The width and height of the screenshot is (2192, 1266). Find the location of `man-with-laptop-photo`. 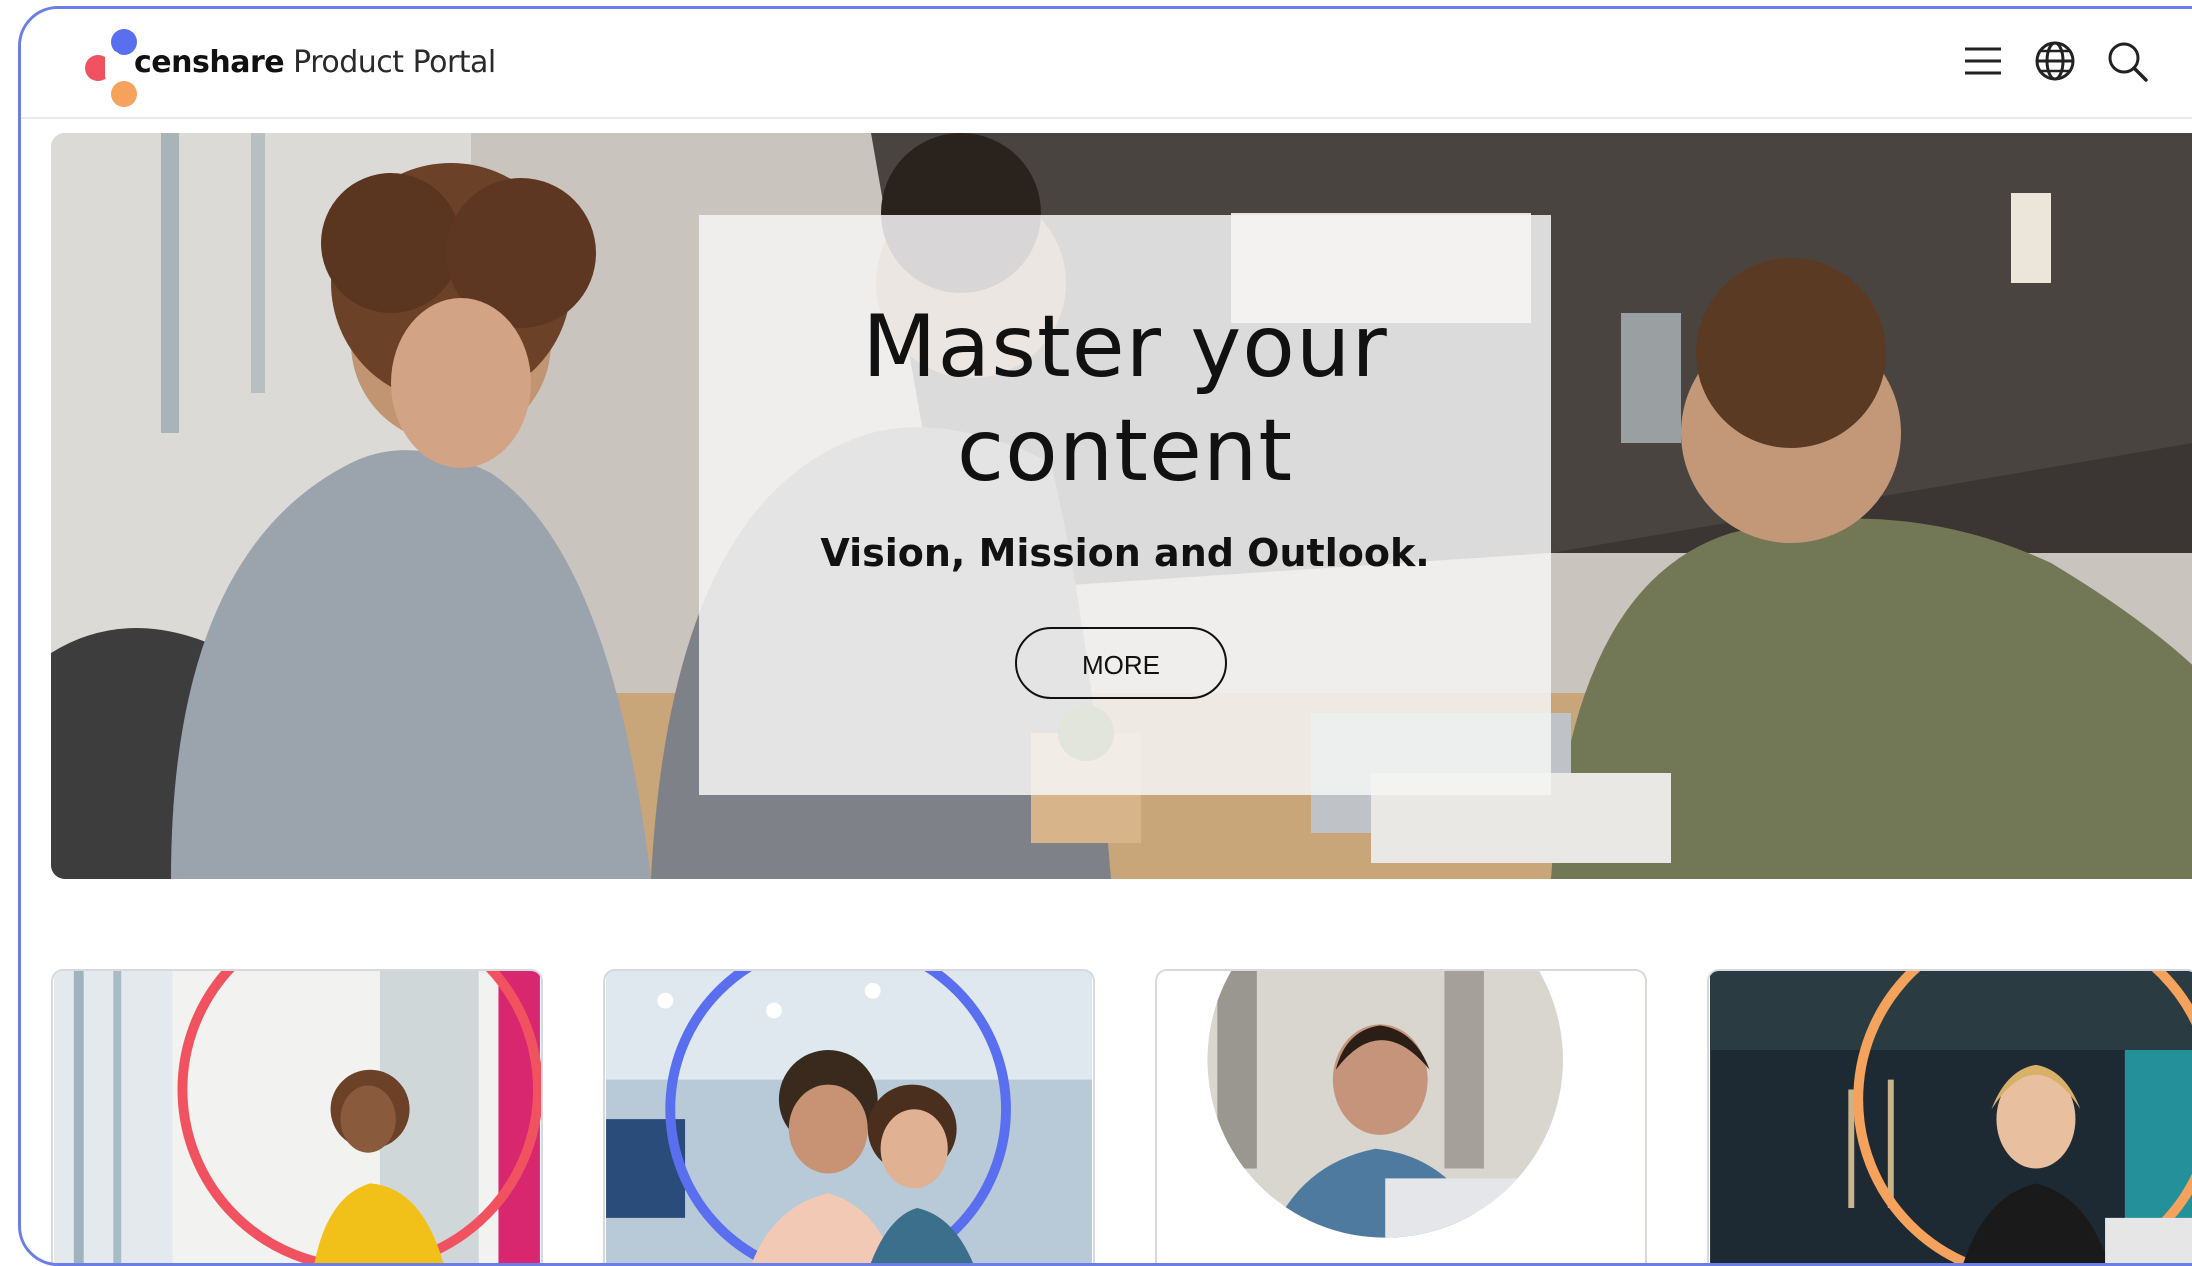

man-with-laptop-photo is located at coordinates (1401, 1117).